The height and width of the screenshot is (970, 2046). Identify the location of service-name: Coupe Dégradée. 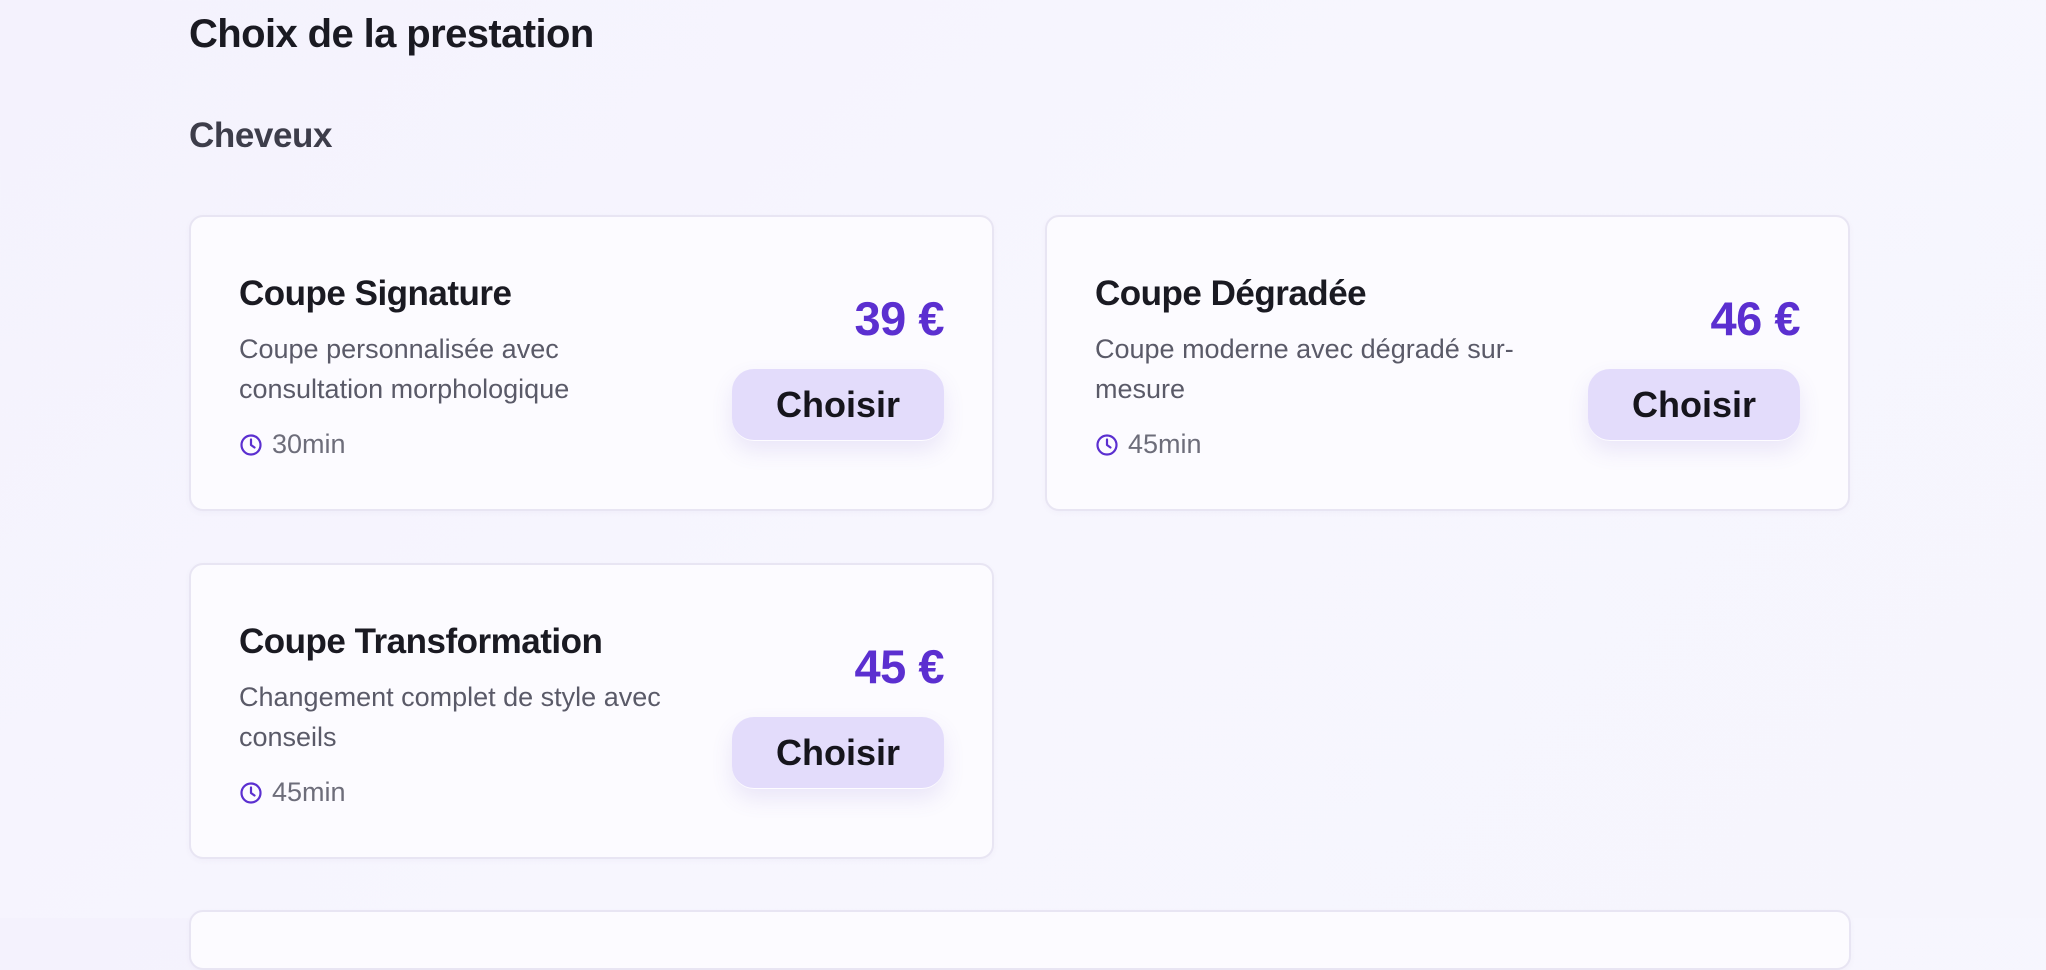
(1231, 293).